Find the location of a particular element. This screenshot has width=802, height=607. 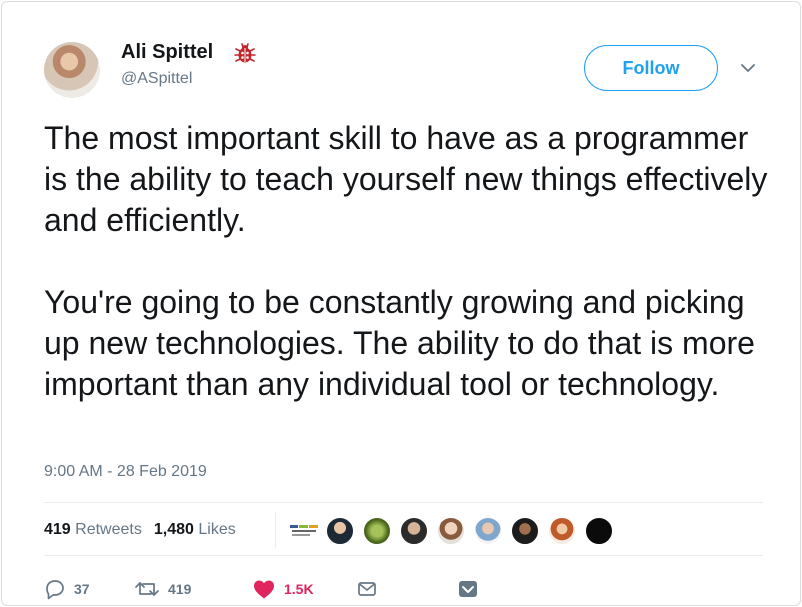

like-button: 1.5K is located at coordinates (283, 589).